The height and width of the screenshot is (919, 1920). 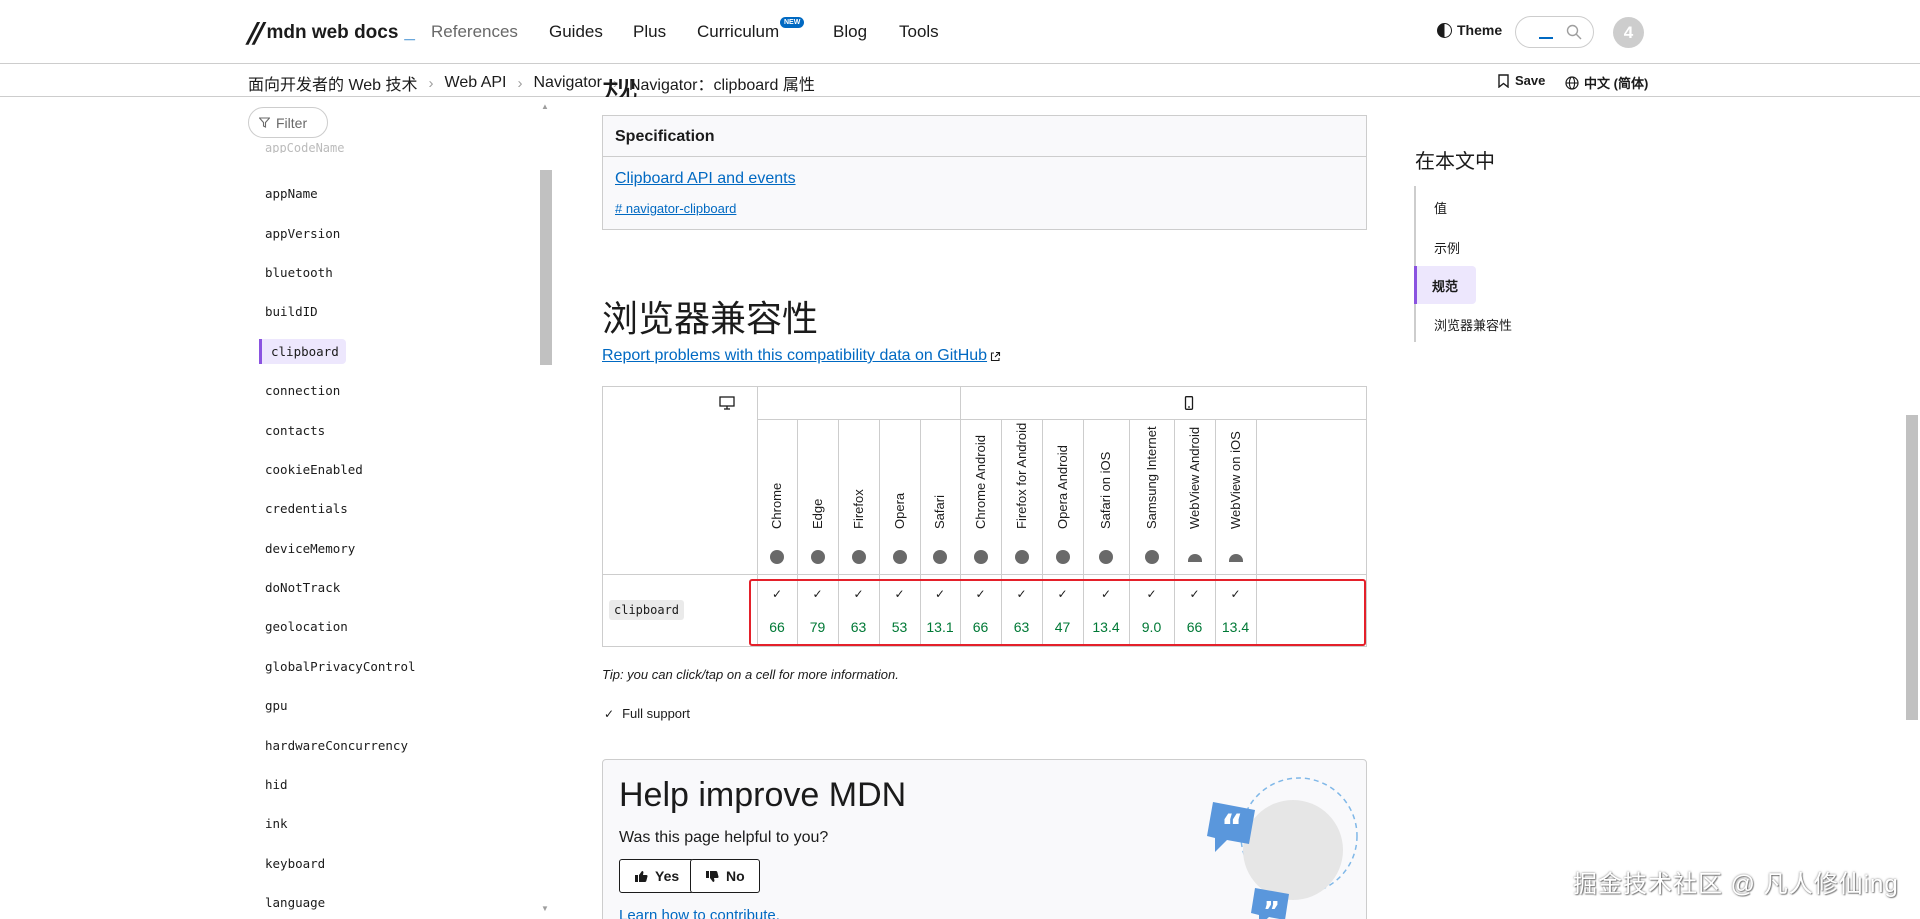 I want to click on toc-item: 示例, so click(x=1445, y=247).